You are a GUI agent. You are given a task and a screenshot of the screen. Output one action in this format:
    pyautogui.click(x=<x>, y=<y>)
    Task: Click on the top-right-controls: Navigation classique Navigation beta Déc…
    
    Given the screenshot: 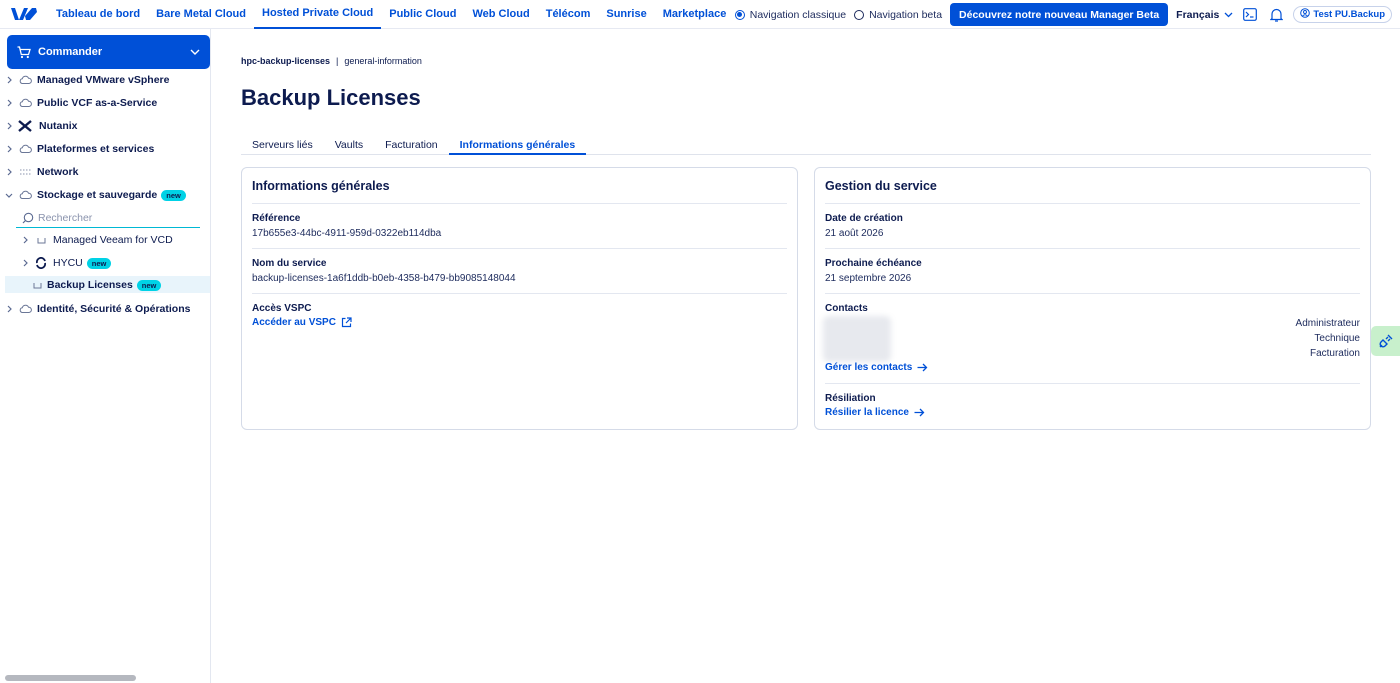 What is the action you would take?
    pyautogui.click(x=1063, y=14)
    